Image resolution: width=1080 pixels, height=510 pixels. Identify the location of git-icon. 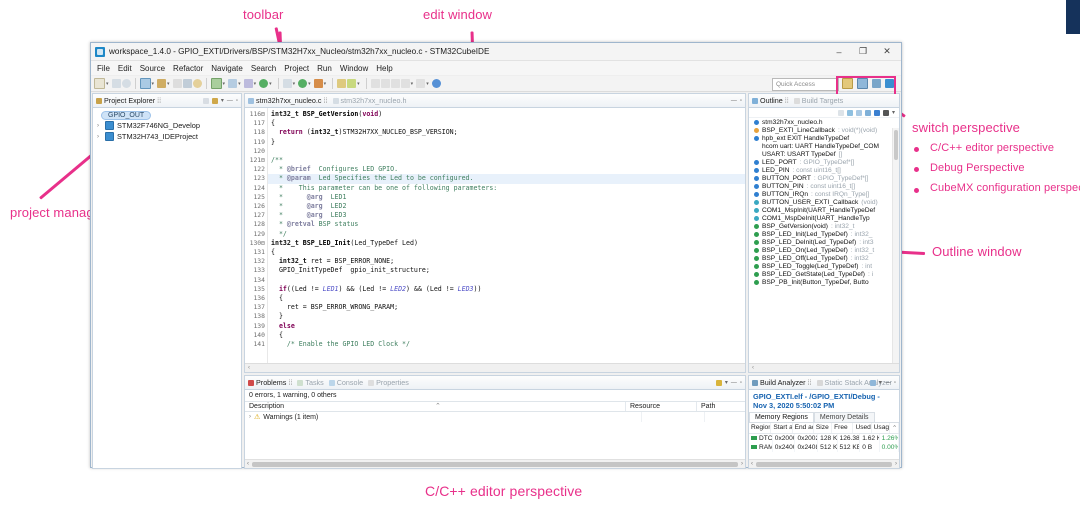
(352, 83).